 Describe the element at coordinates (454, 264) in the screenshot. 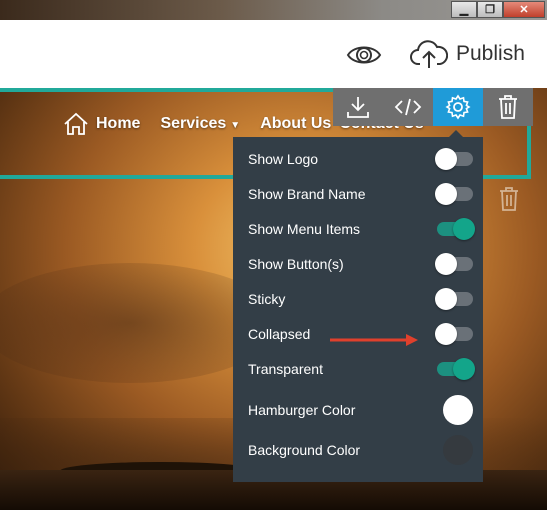

I see `show-buttons-toggle` at that location.